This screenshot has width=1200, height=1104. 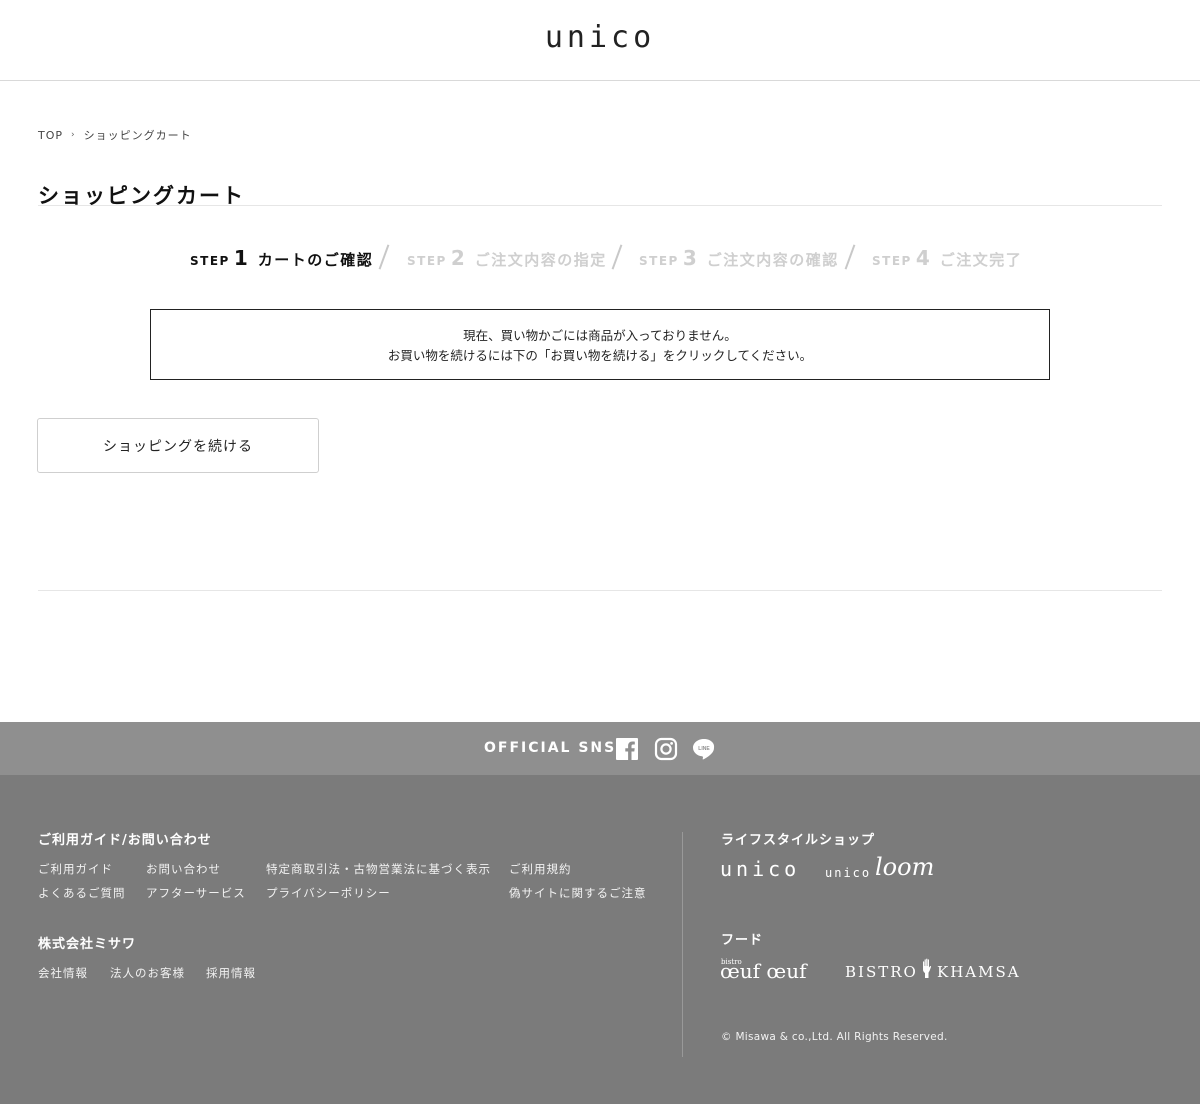 I want to click on breadcrumb-home: TOP, so click(x=50, y=135).